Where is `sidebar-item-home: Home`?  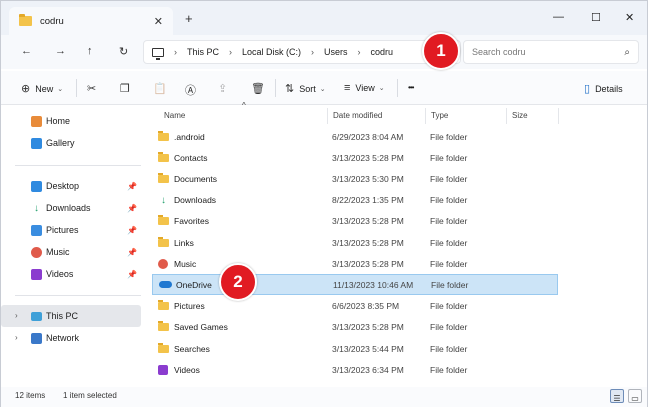 sidebar-item-home: Home is located at coordinates (71, 121).